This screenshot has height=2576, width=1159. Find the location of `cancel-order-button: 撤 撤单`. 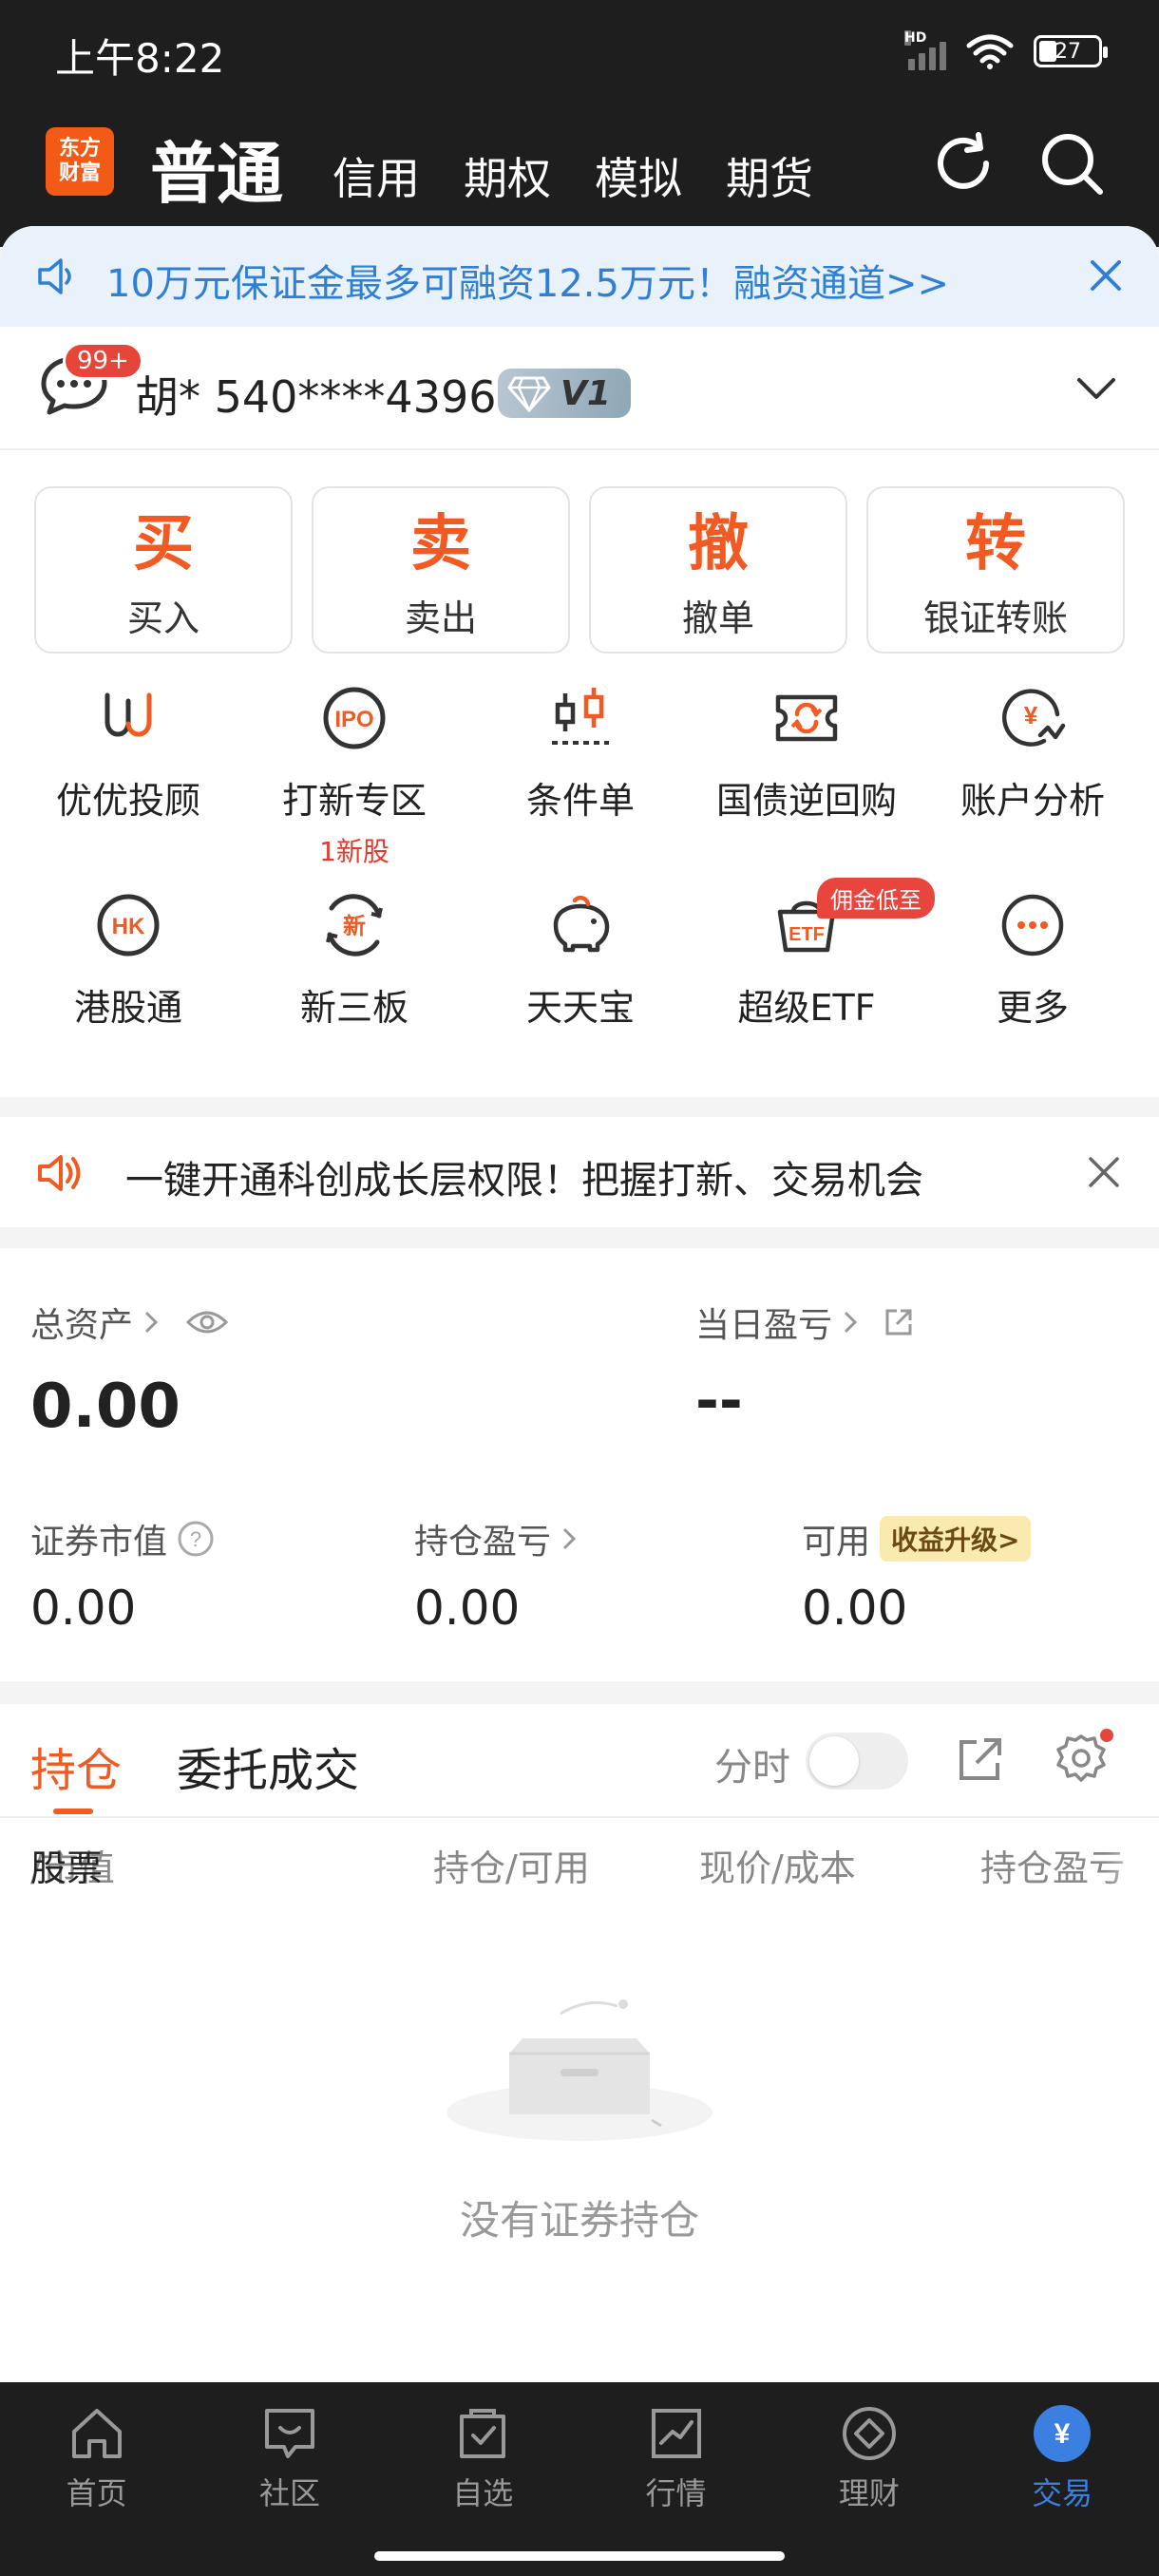

cancel-order-button: 撤 撤单 is located at coordinates (718, 569).